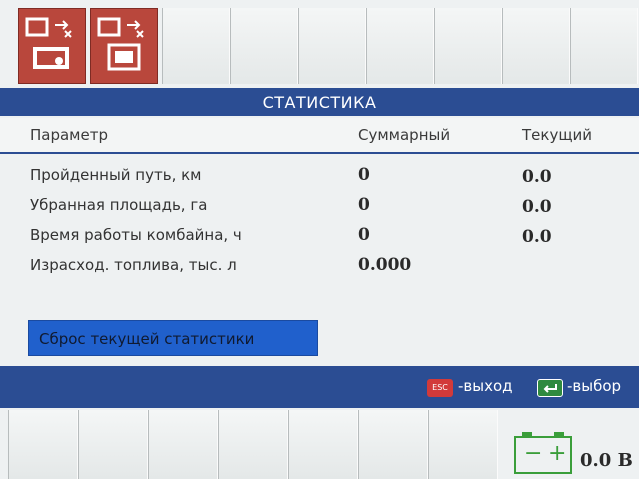 The height and width of the screenshot is (479, 639). Describe the element at coordinates (319, 235) in the screenshot. I see `table-row: Время работы комбайна, ч 0 0.0` at that location.